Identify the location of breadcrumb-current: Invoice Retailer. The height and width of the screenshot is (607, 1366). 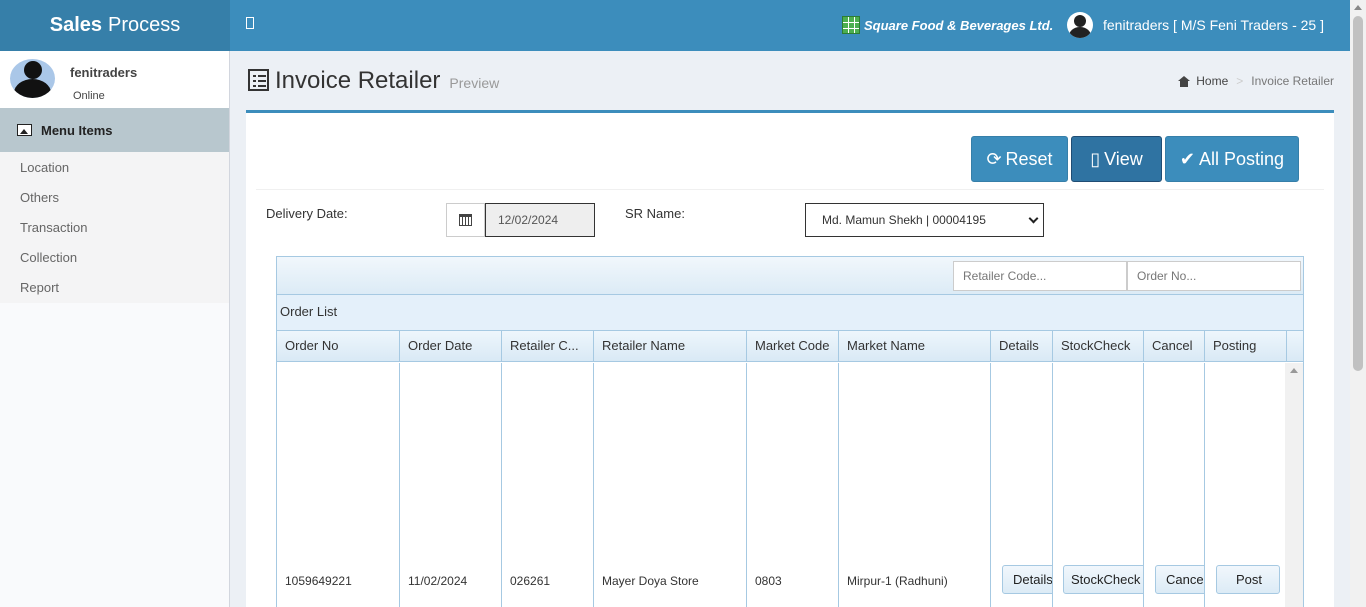
(1292, 81).